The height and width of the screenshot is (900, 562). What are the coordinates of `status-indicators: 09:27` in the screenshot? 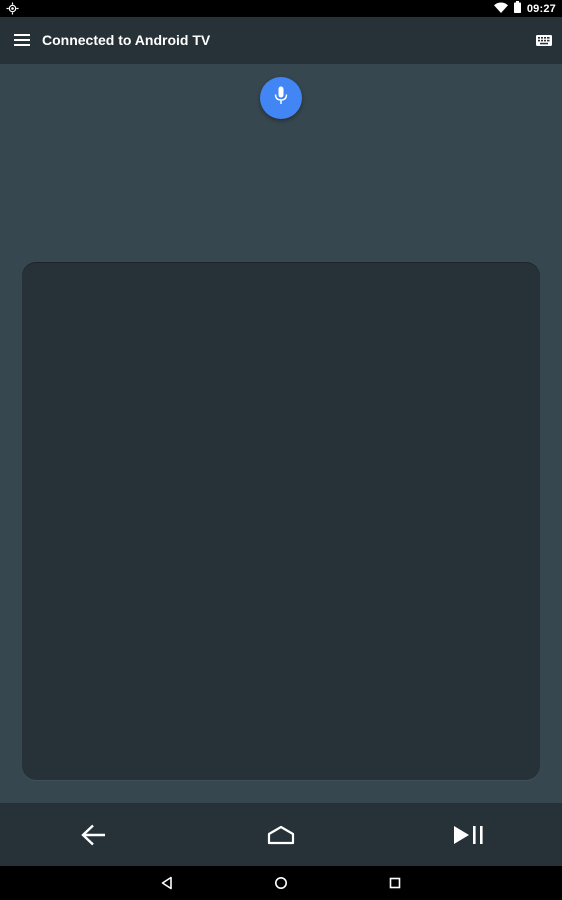 It's located at (524, 9).